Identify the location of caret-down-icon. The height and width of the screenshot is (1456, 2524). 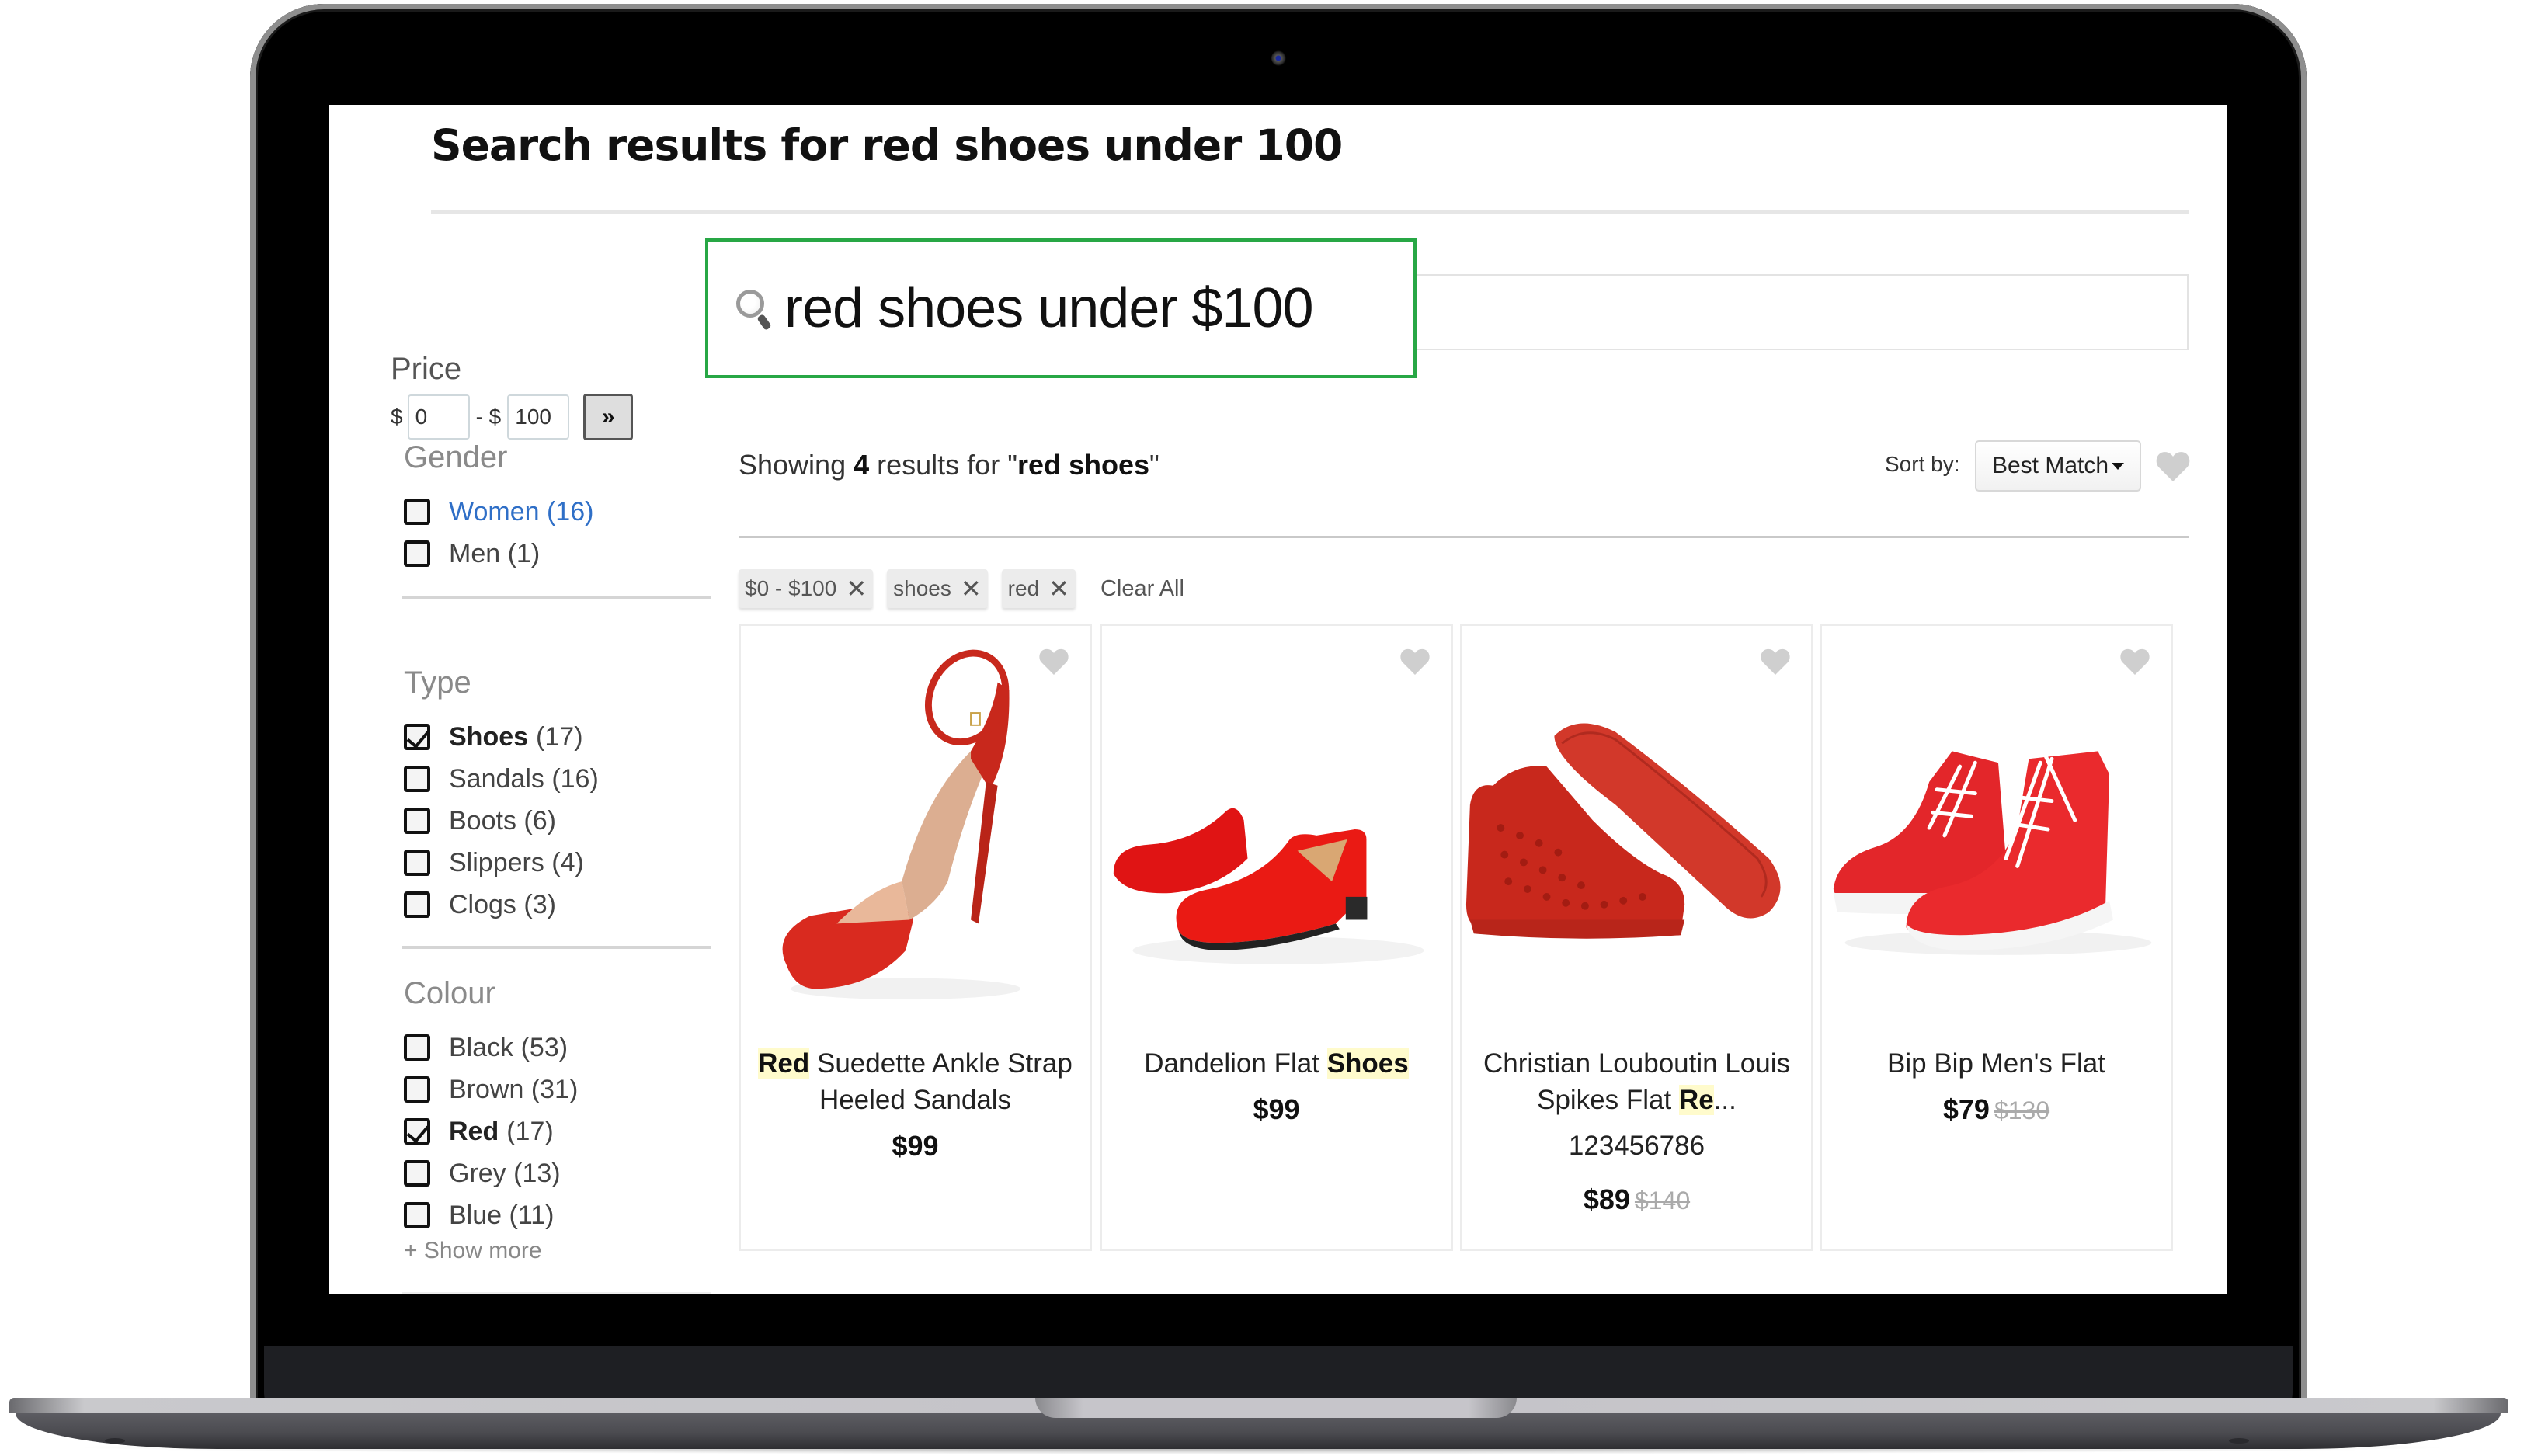
(2118, 466).